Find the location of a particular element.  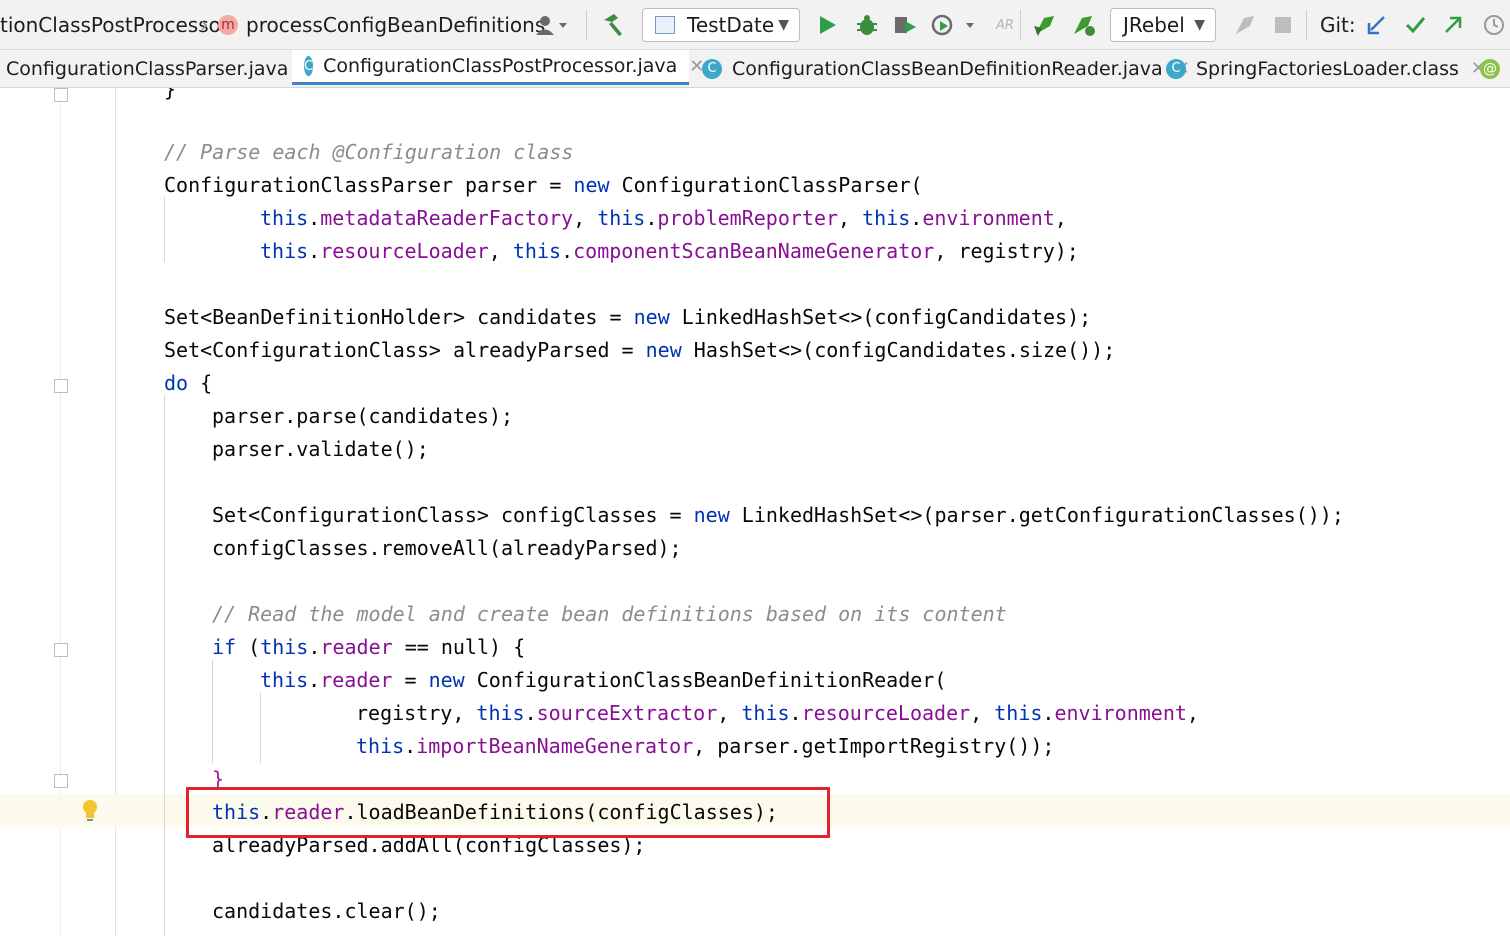

tab-configuration-class-parser: ConfigurationClassParser.java ✕ is located at coordinates (161, 68).